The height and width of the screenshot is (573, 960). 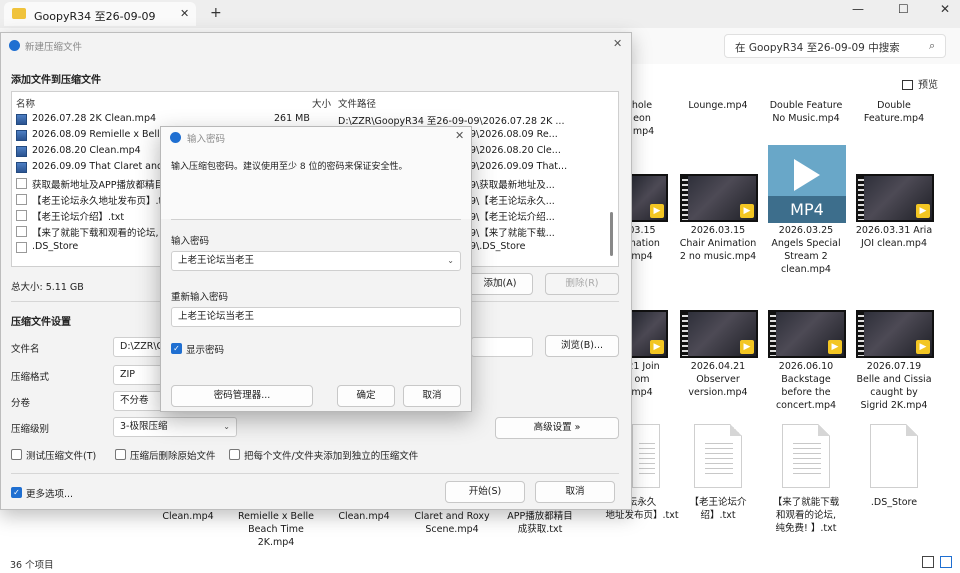 What do you see at coordinates (54, 47) in the screenshot?
I see `dialog-title: 新建压缩文件` at bounding box center [54, 47].